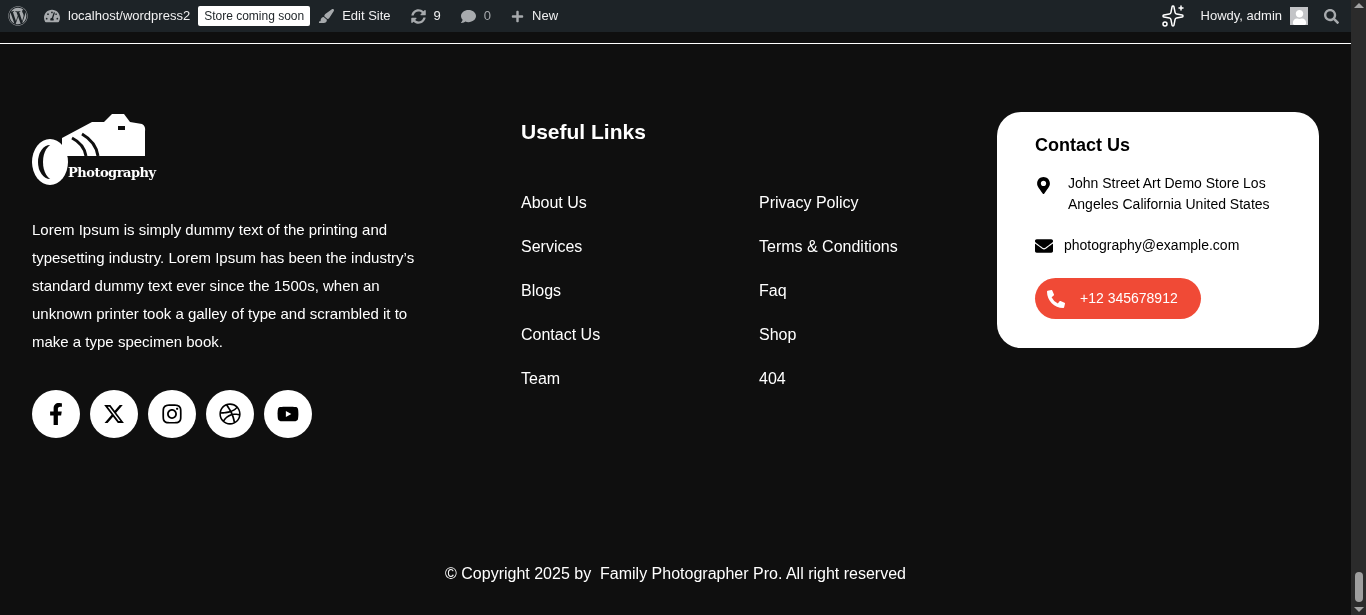  Describe the element at coordinates (224, 286) in the screenshot. I see `about-paragraph: Lorem Ipsum is simply dummy text of the printing and typesetting industry. Lorem Ipsum has been the industry’s standard dummy text ever since the 1500s, when an unknown printer took a galley of type and scrambled it to make a type specimen book.` at that location.